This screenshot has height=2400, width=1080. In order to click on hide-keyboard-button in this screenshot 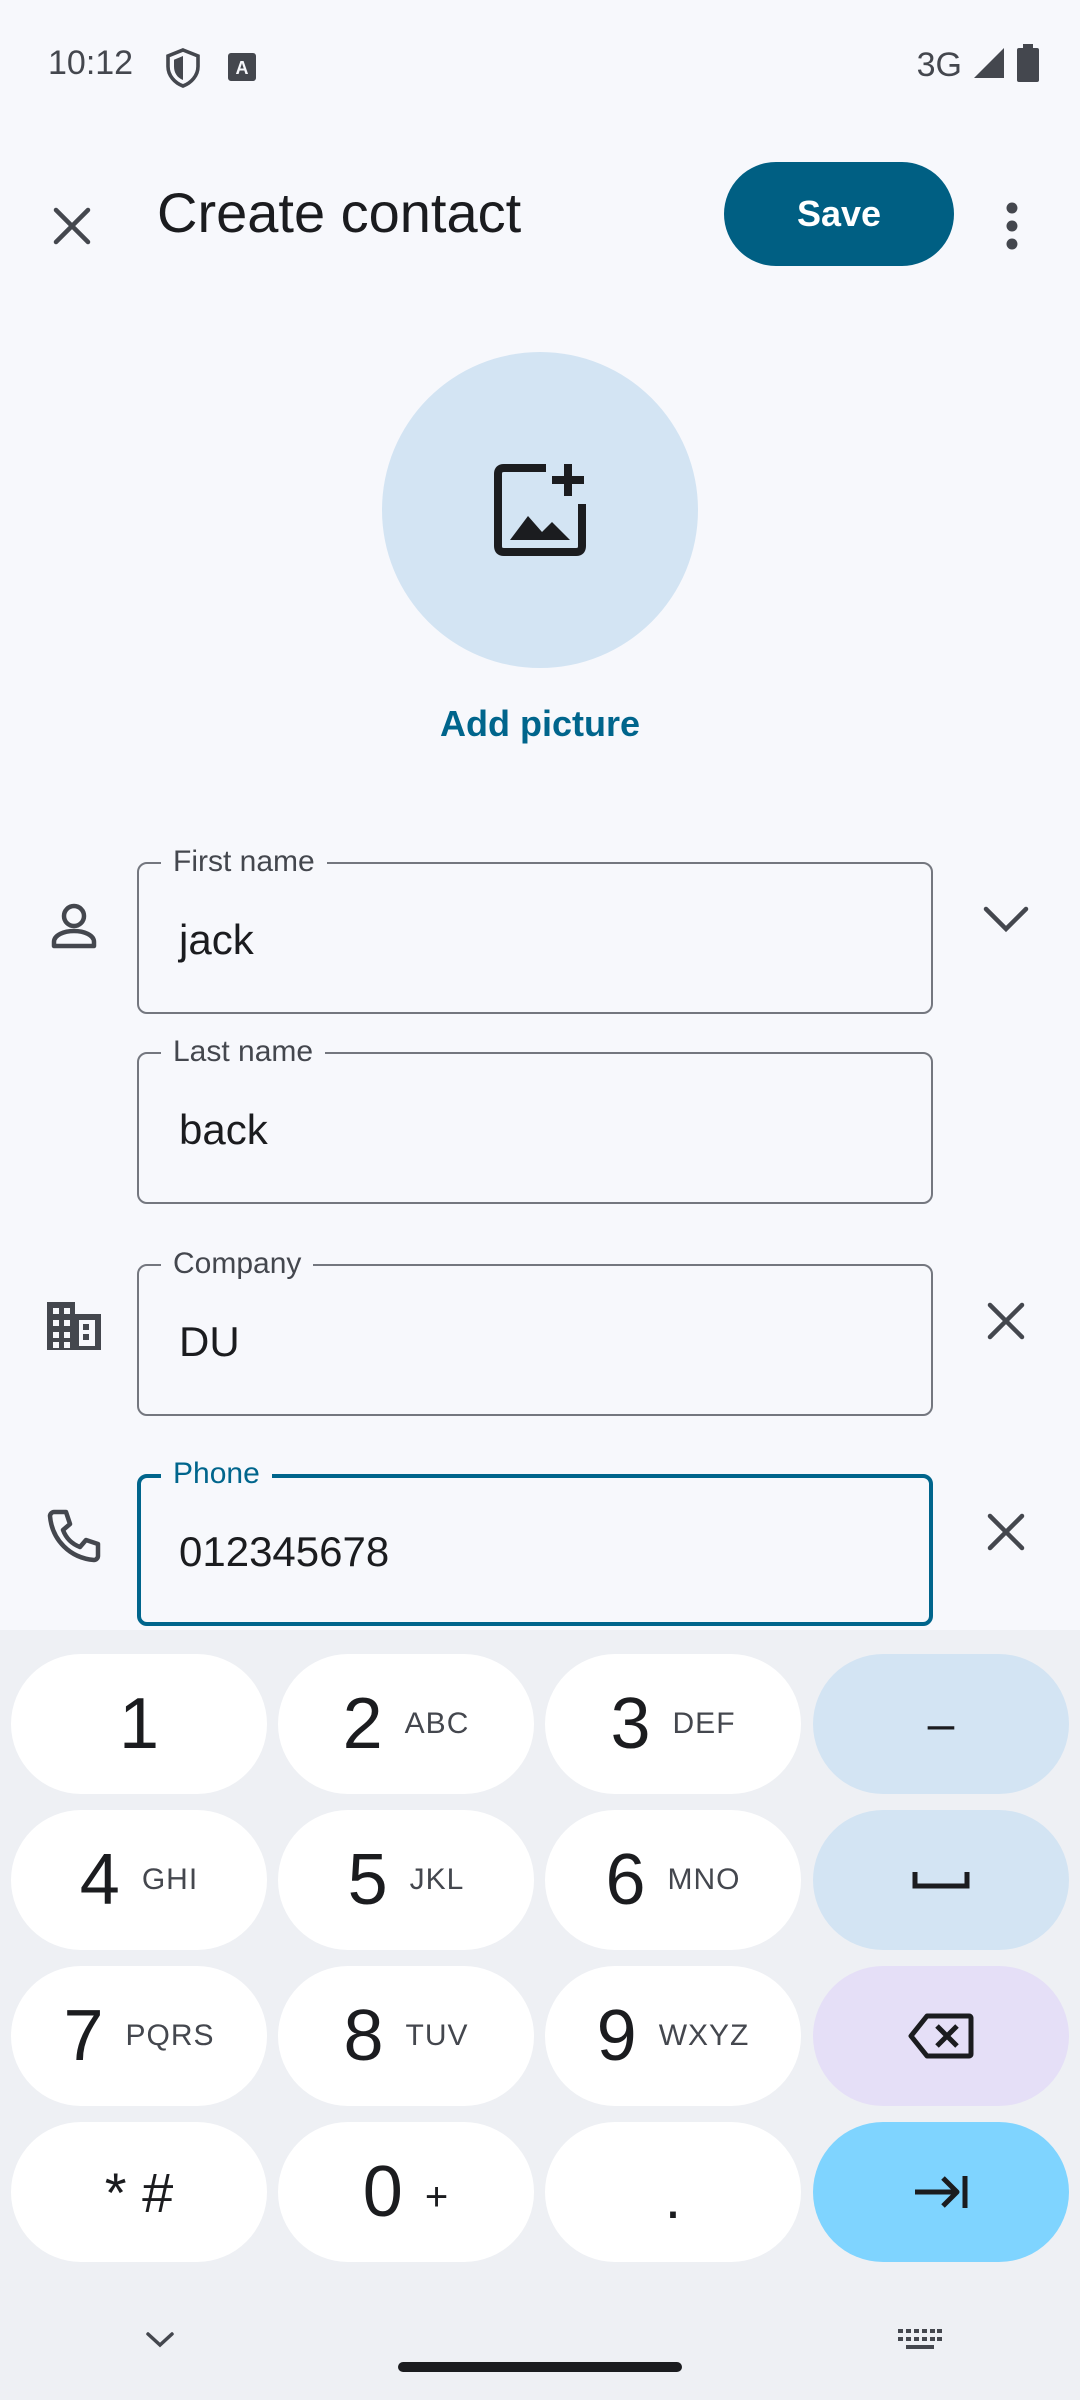, I will do `click(160, 2340)`.